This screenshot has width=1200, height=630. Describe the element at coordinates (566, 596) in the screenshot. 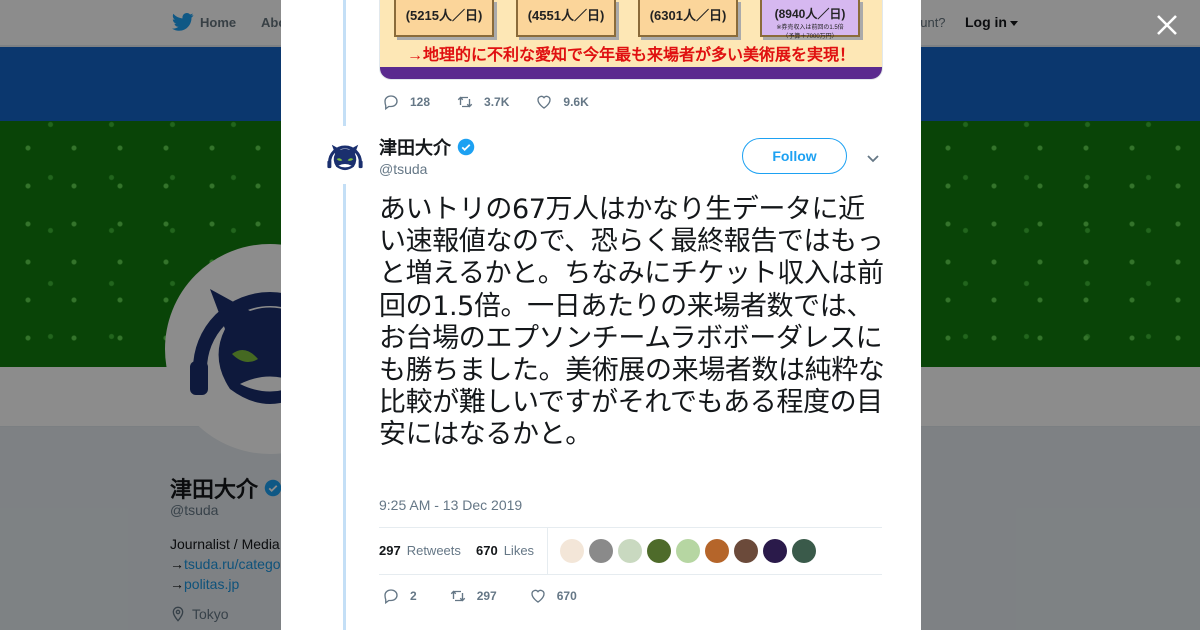

I see `like-count: 670` at that location.